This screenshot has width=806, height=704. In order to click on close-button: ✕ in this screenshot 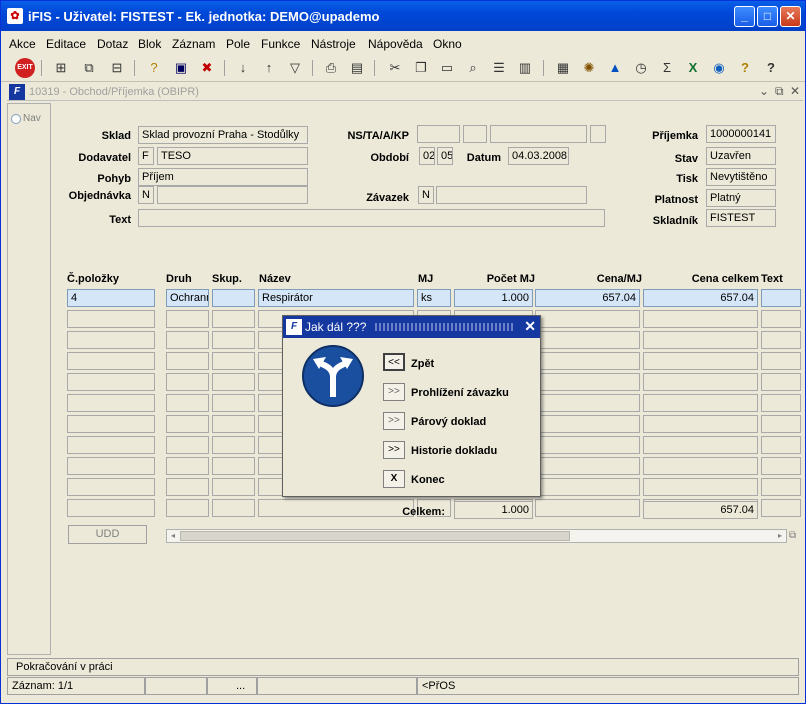, I will do `click(790, 16)`.